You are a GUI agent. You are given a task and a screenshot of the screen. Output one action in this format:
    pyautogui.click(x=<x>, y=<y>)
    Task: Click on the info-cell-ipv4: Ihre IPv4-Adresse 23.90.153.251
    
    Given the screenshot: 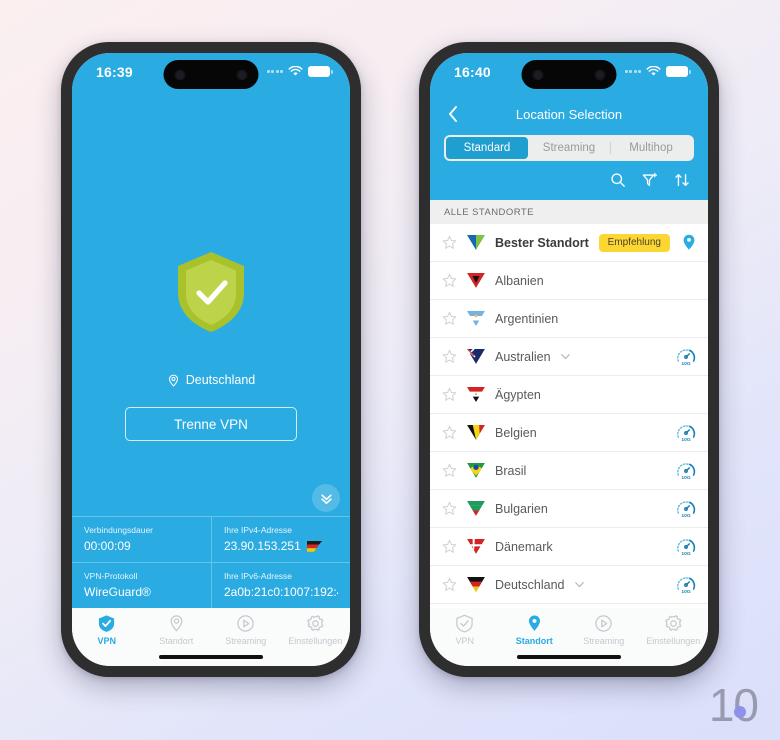 What is the action you would take?
    pyautogui.click(x=280, y=539)
    